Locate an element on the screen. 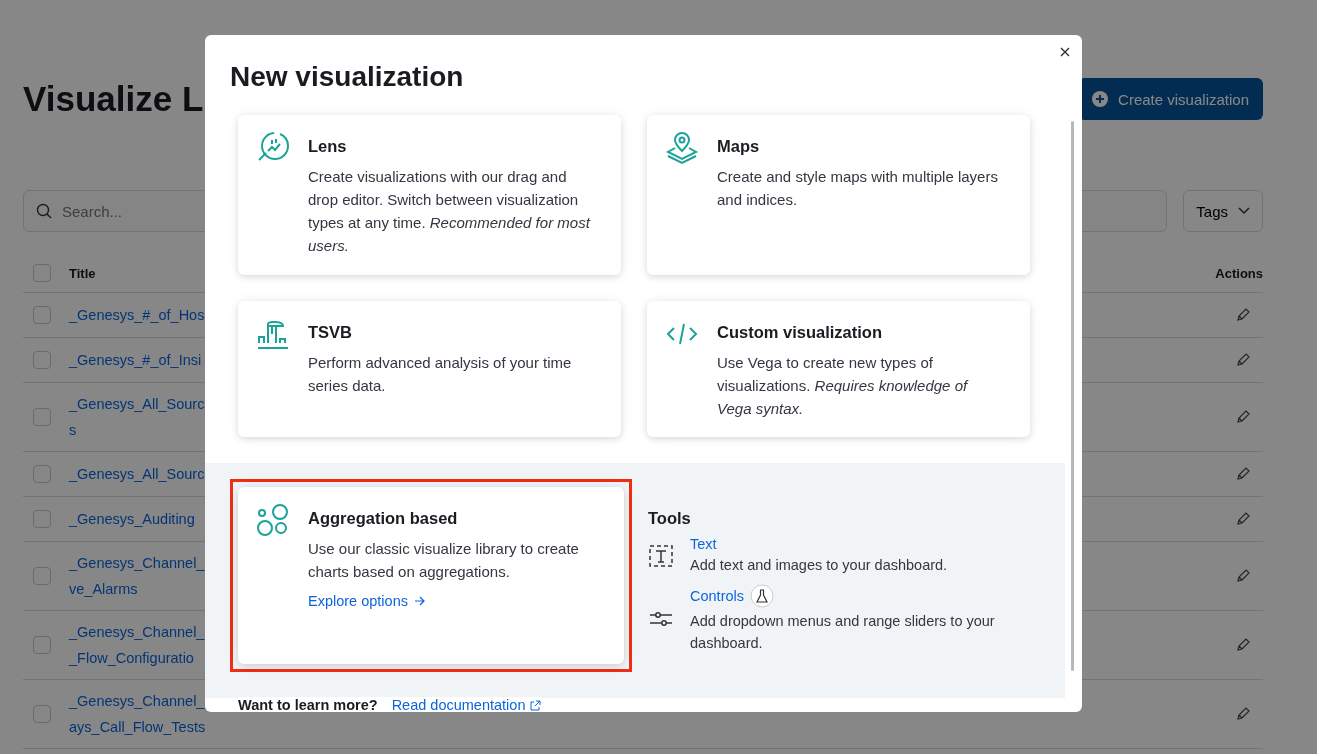  card-title: TSVB is located at coordinates (330, 332).